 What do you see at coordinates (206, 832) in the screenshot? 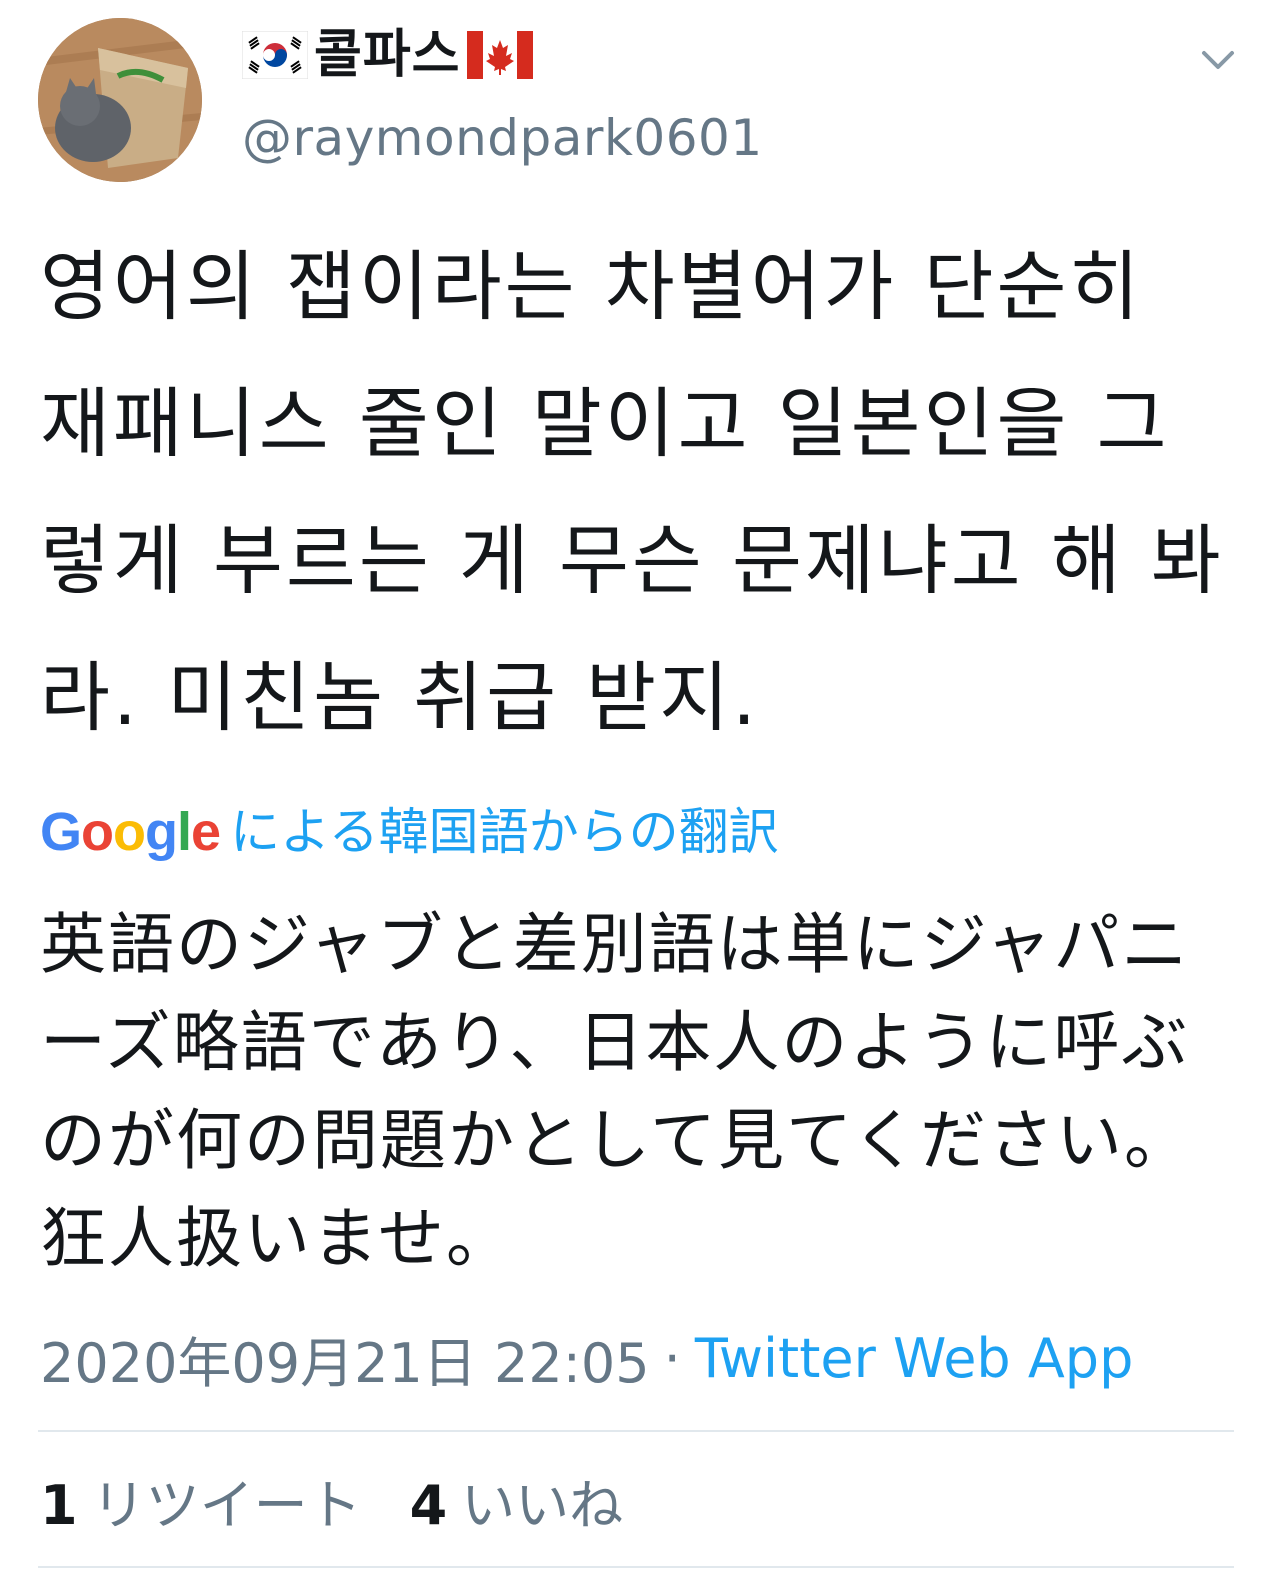
I see `google-logo-letter: e` at bounding box center [206, 832].